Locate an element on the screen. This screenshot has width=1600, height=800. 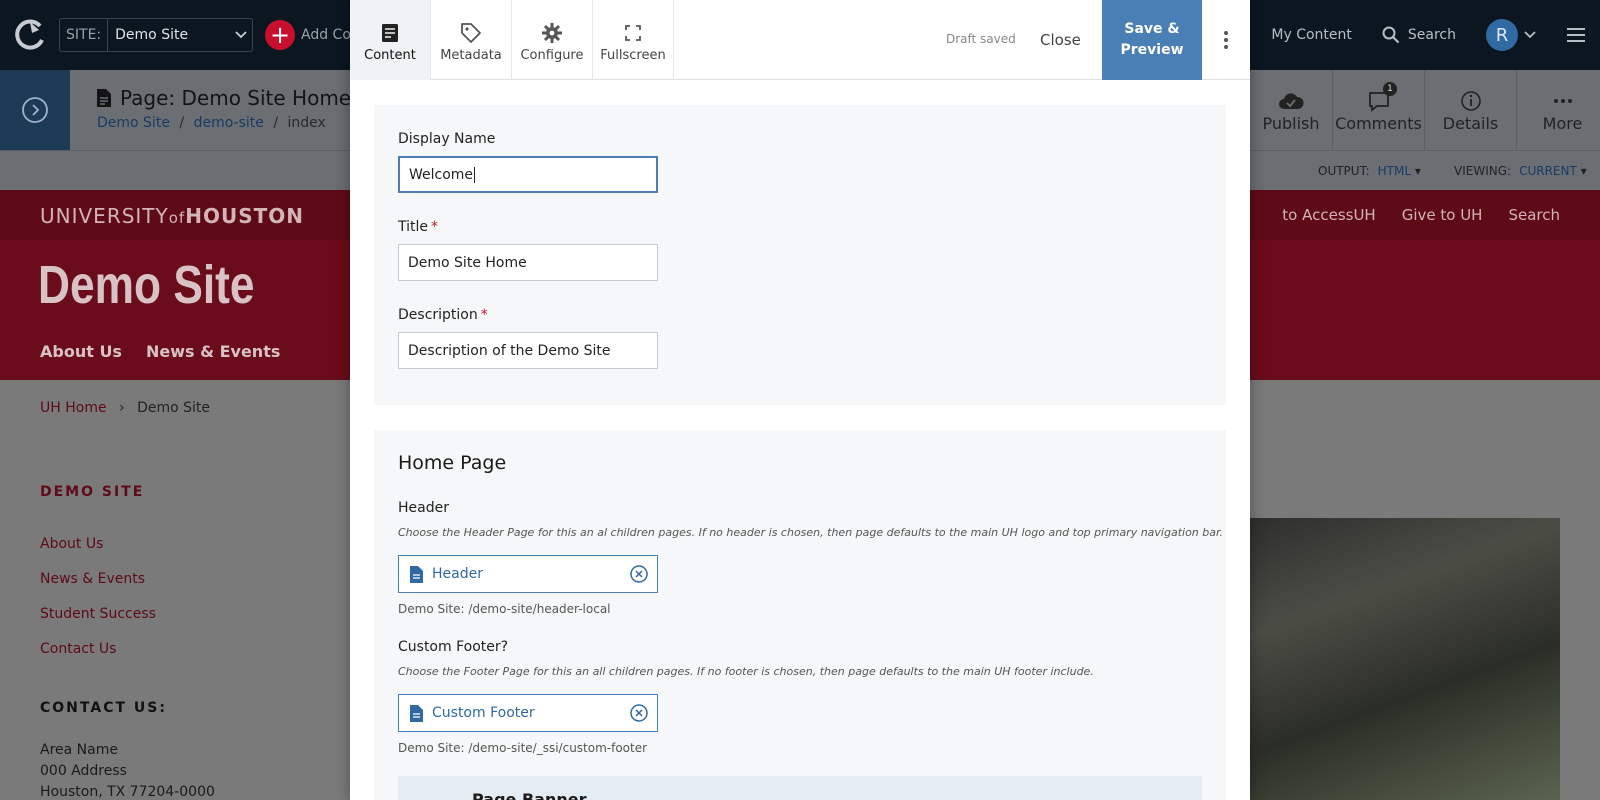
add-content-label: Add Co is located at coordinates (326, 35).